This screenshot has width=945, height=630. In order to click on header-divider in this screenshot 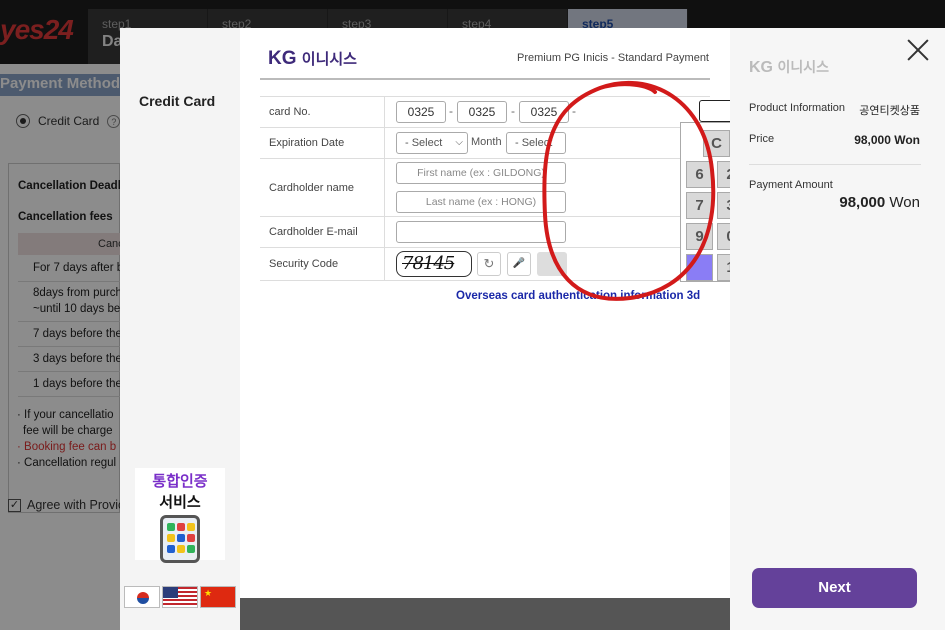, I will do `click(485, 79)`.